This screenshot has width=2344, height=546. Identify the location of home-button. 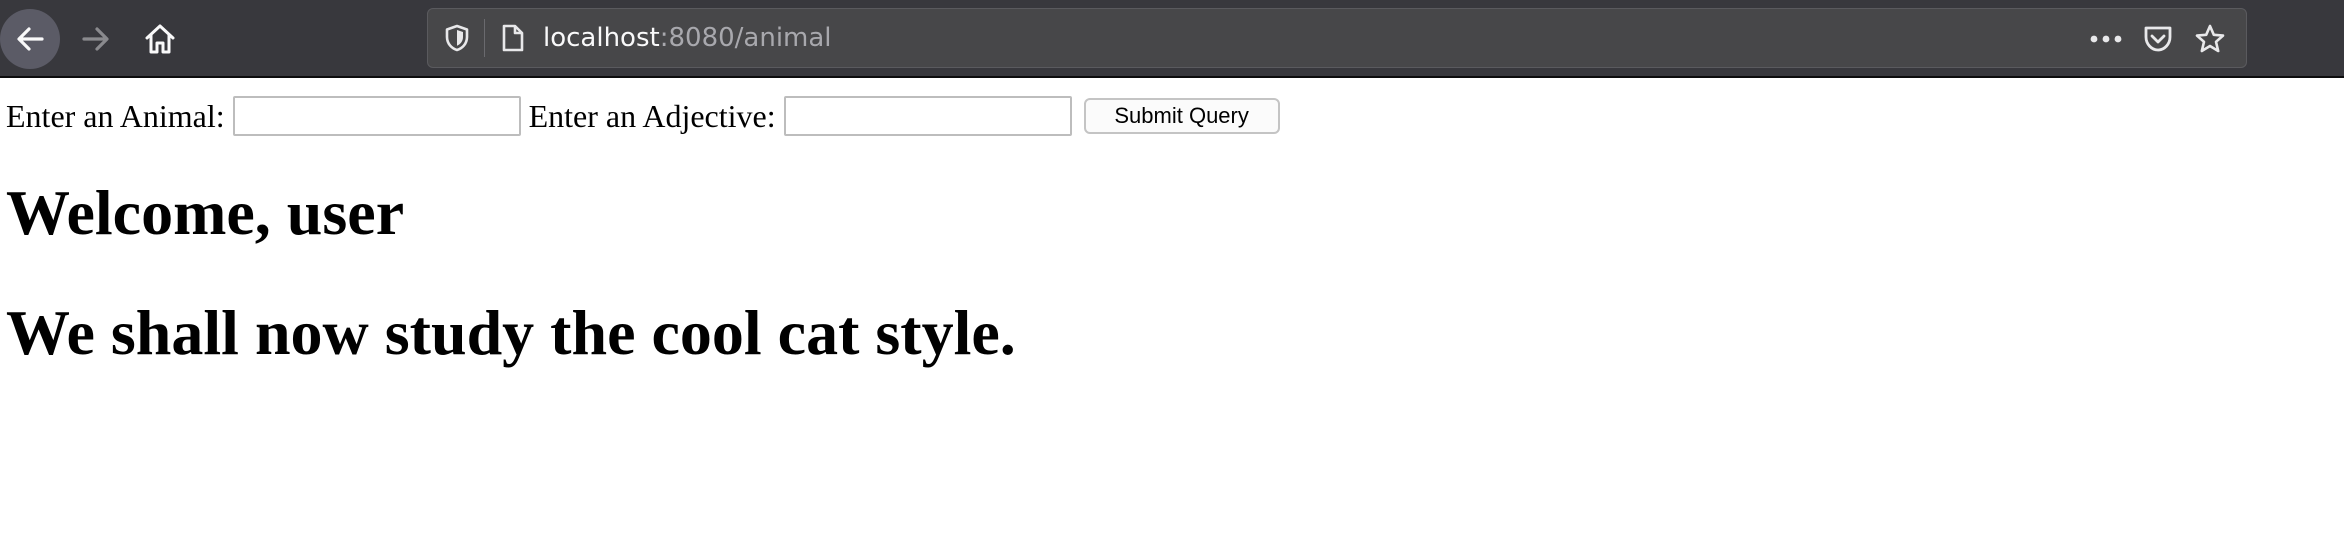
(160, 39).